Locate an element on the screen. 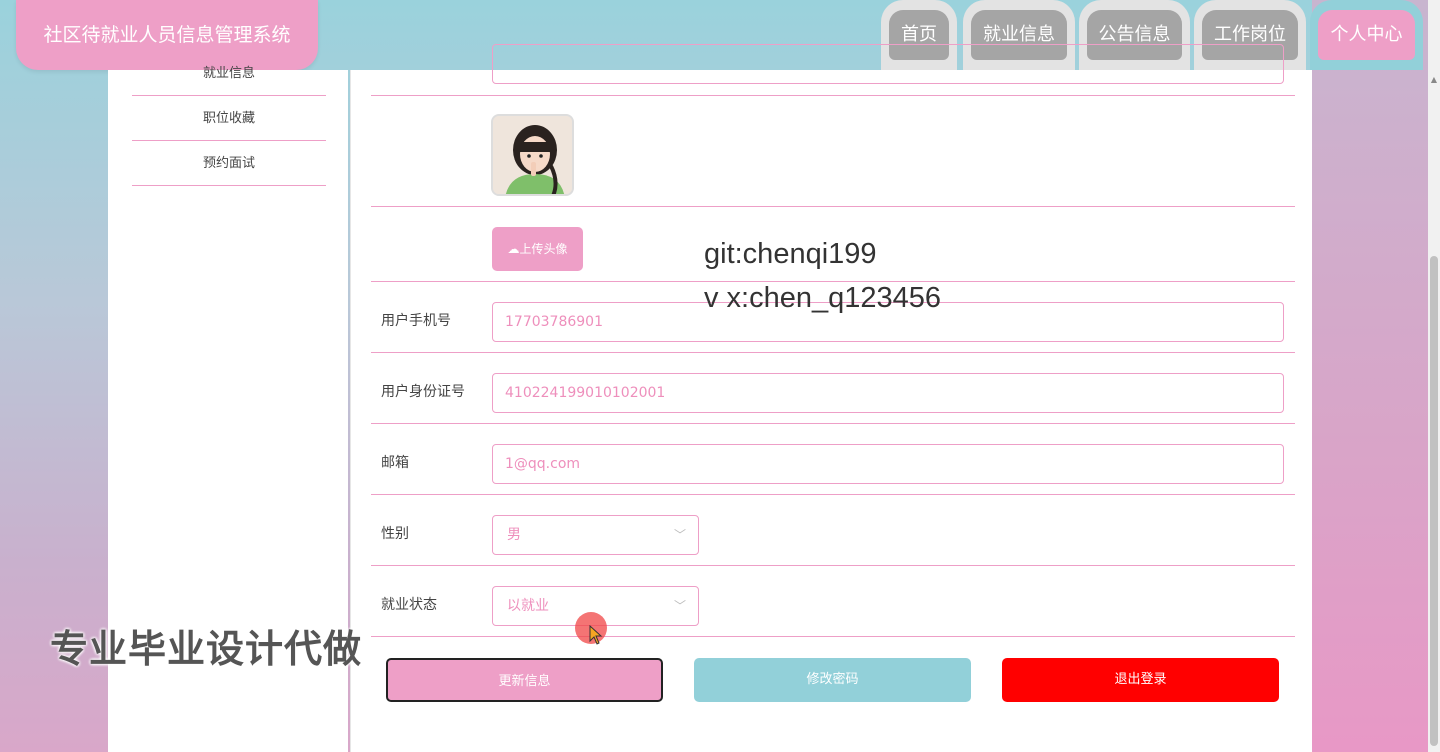 Image resolution: width=1440 pixels, height=752 pixels. scroll-up-icon: ▲ is located at coordinates (1434, 80).